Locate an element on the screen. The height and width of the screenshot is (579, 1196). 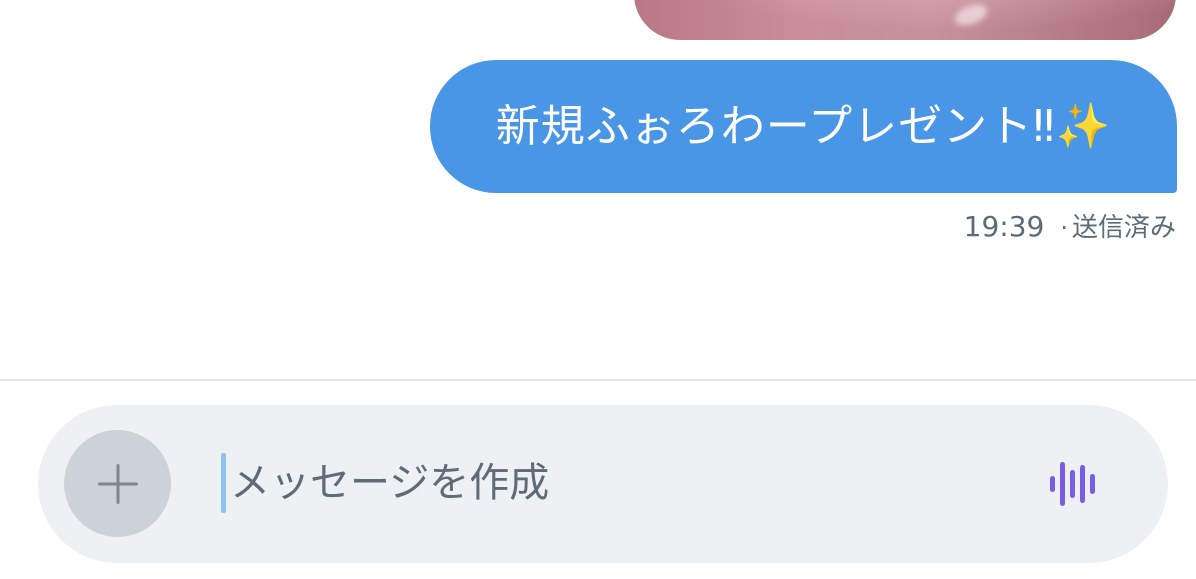
message-status: 送信済み is located at coordinates (1123, 228).